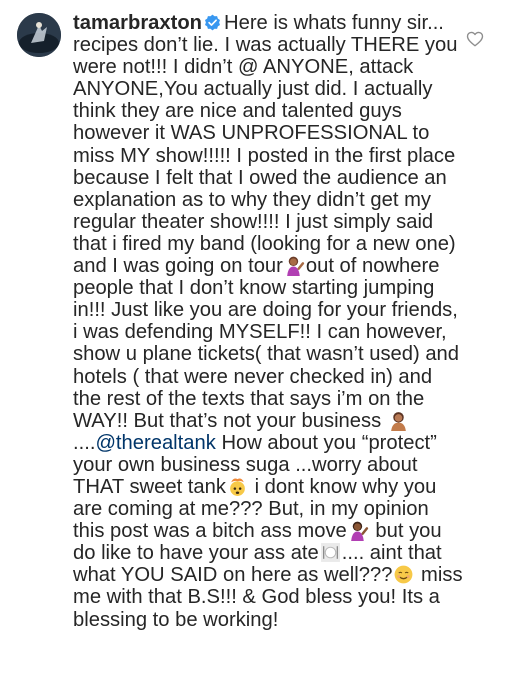 Image resolution: width=515 pixels, height=700 pixels. I want to click on profile-avatar, so click(39, 35).